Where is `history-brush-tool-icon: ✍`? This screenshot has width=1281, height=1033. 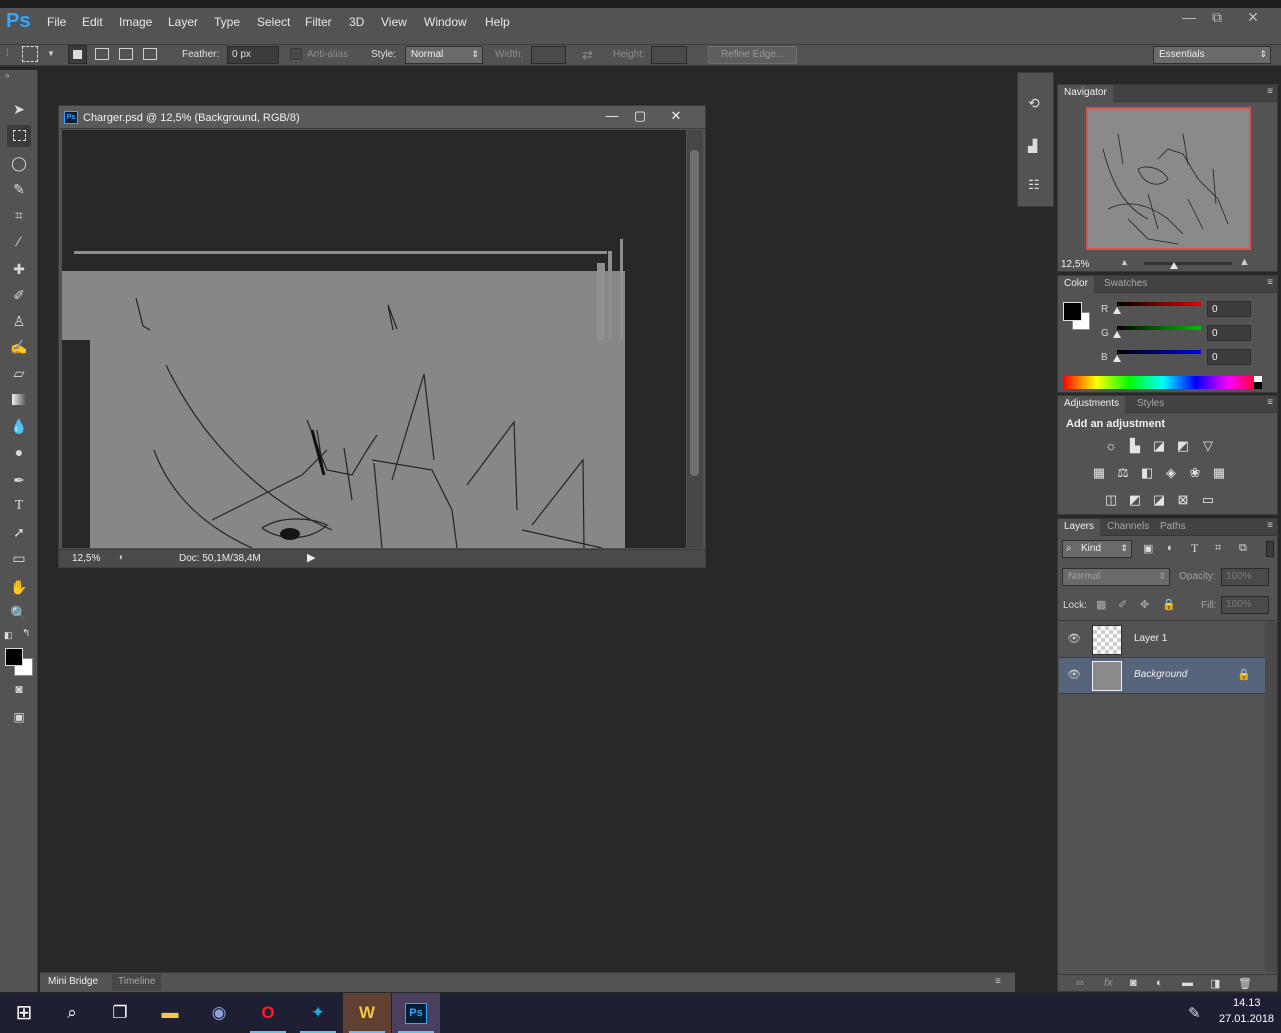 history-brush-tool-icon: ✍ is located at coordinates (19, 347).